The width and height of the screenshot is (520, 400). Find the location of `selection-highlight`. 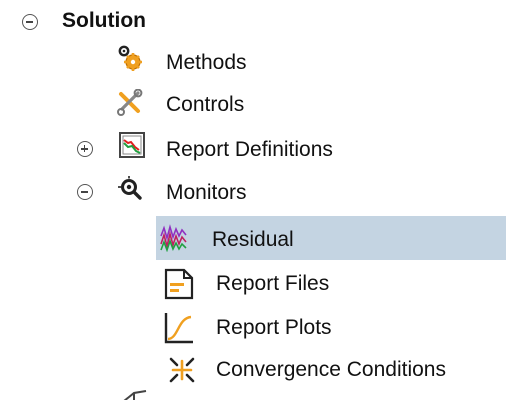

selection-highlight is located at coordinates (331, 238).